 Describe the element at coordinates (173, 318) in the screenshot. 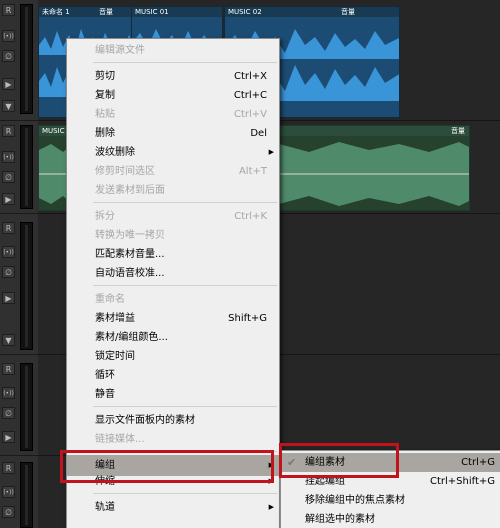

I see `menu-item-clip-gain: 素材增益 Shift+G` at that location.